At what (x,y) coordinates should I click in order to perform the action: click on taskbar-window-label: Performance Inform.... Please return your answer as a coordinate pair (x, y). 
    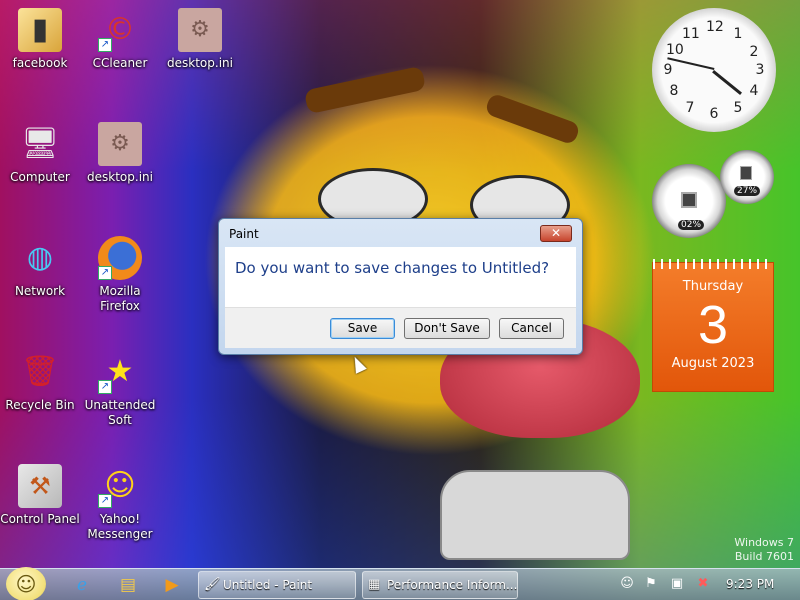
    Looking at the image, I should click on (452, 585).